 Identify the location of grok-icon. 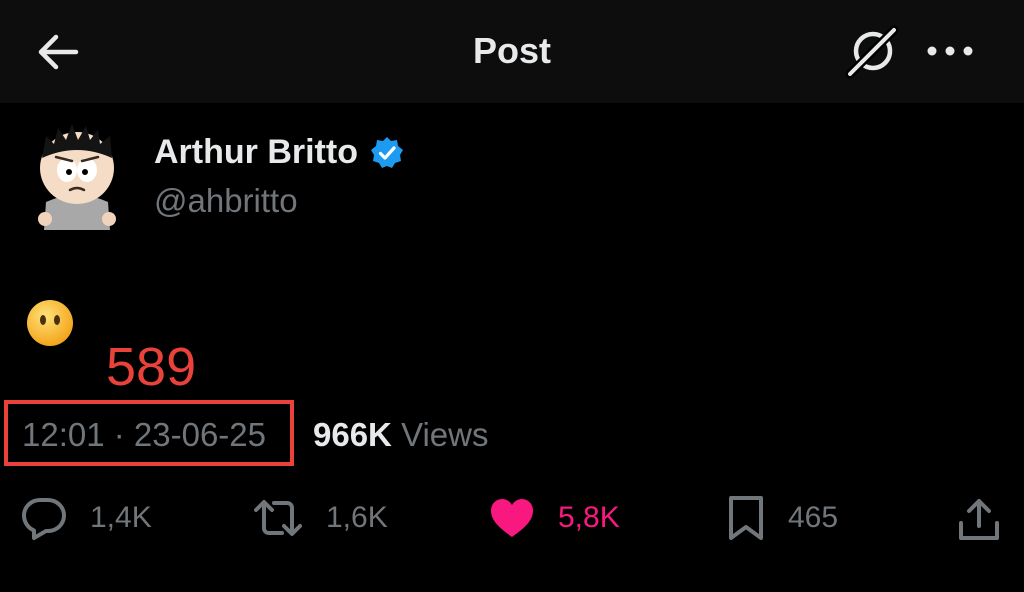
(872, 52).